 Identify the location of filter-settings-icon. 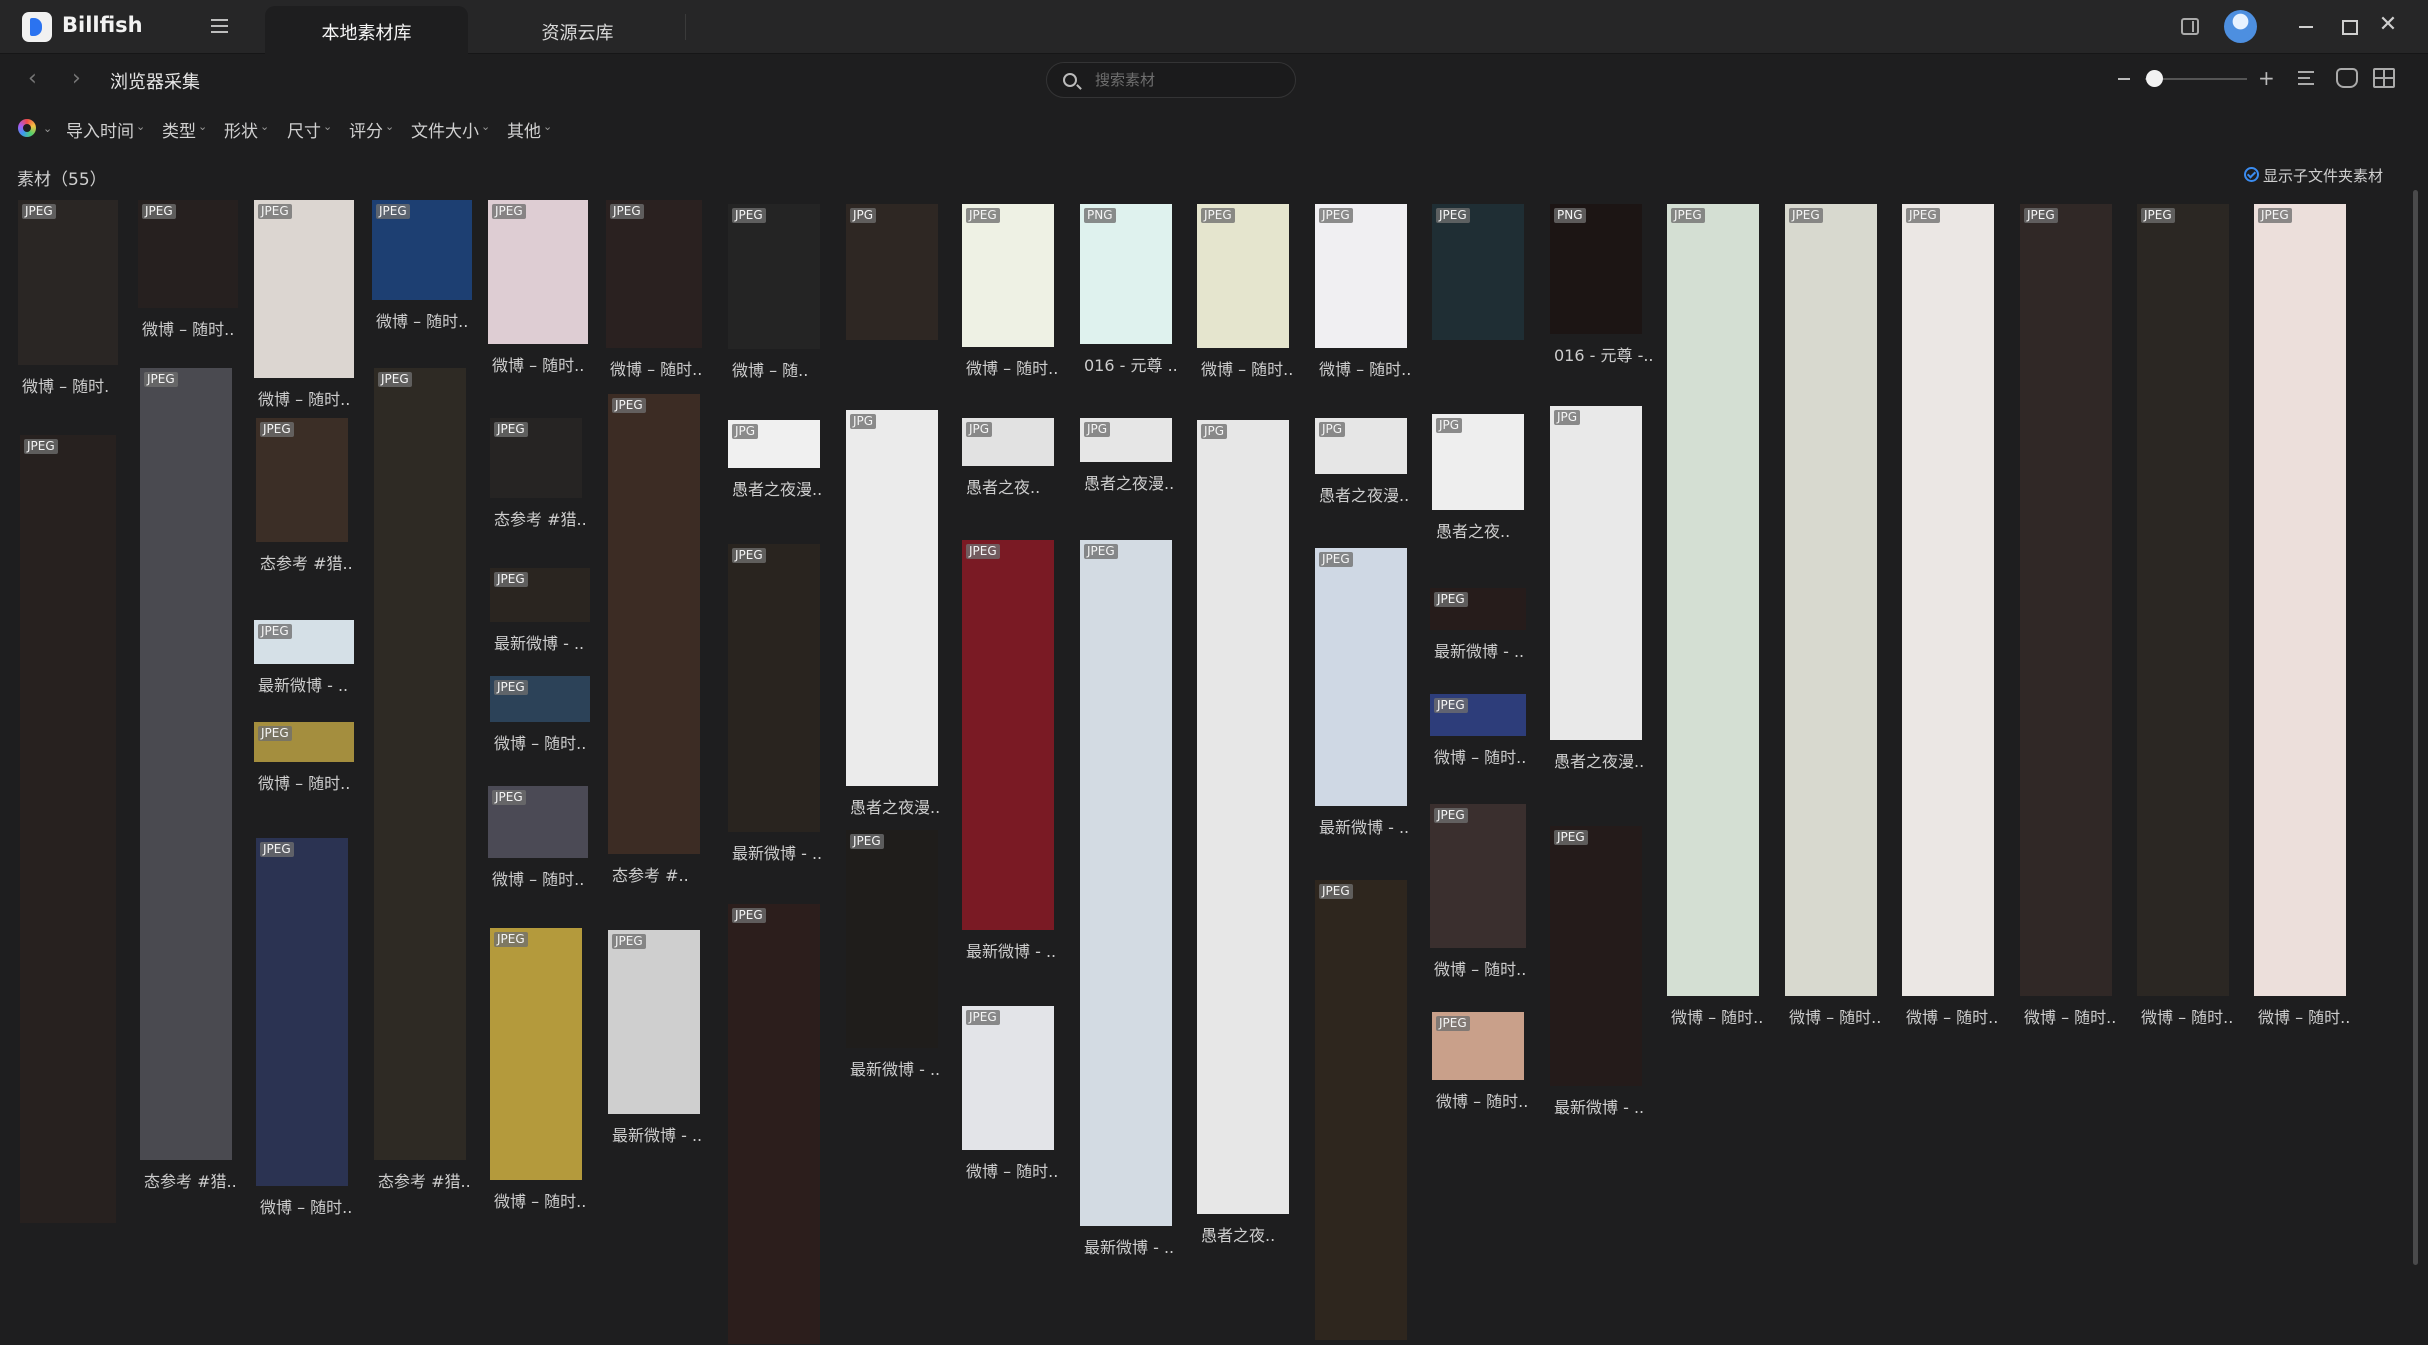
(2307, 78).